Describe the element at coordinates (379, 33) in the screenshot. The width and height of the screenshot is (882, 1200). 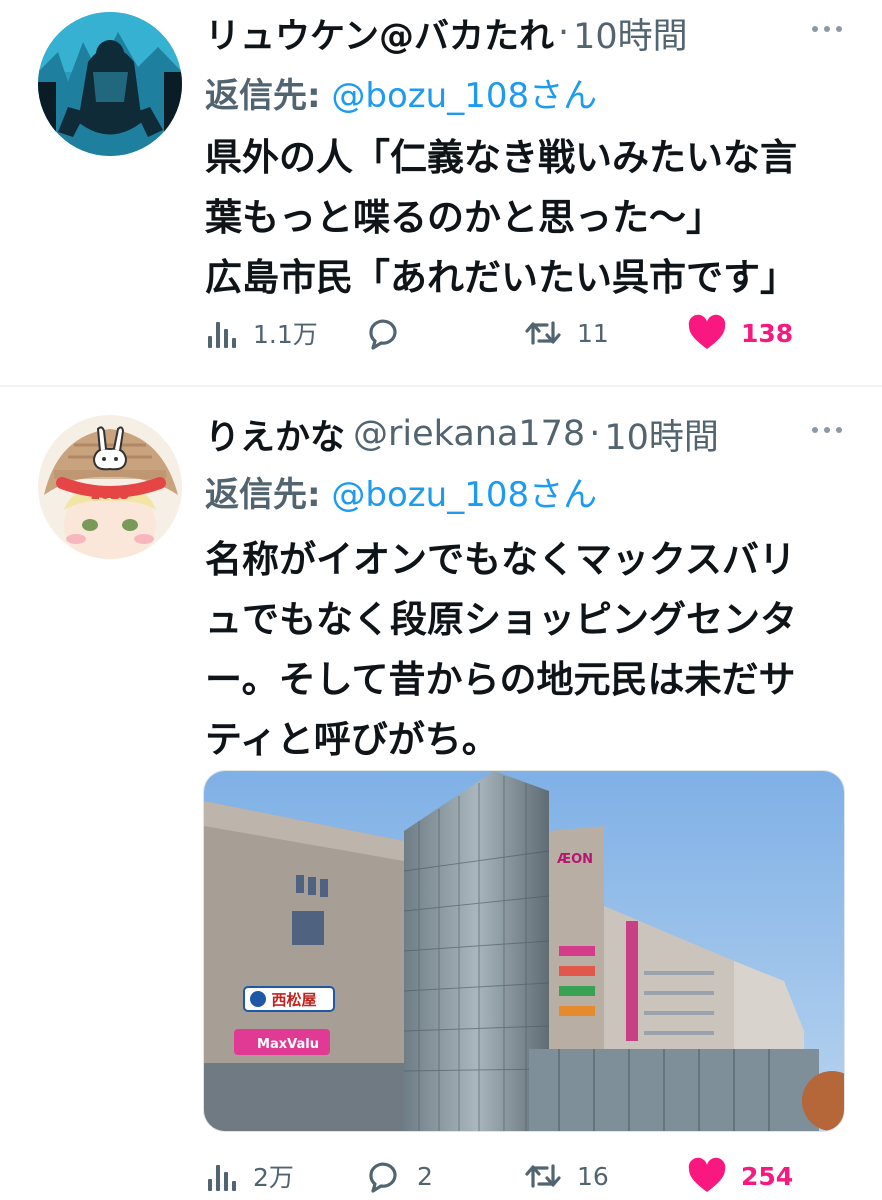
I see `display-name: リュウケン@バカたれ` at that location.